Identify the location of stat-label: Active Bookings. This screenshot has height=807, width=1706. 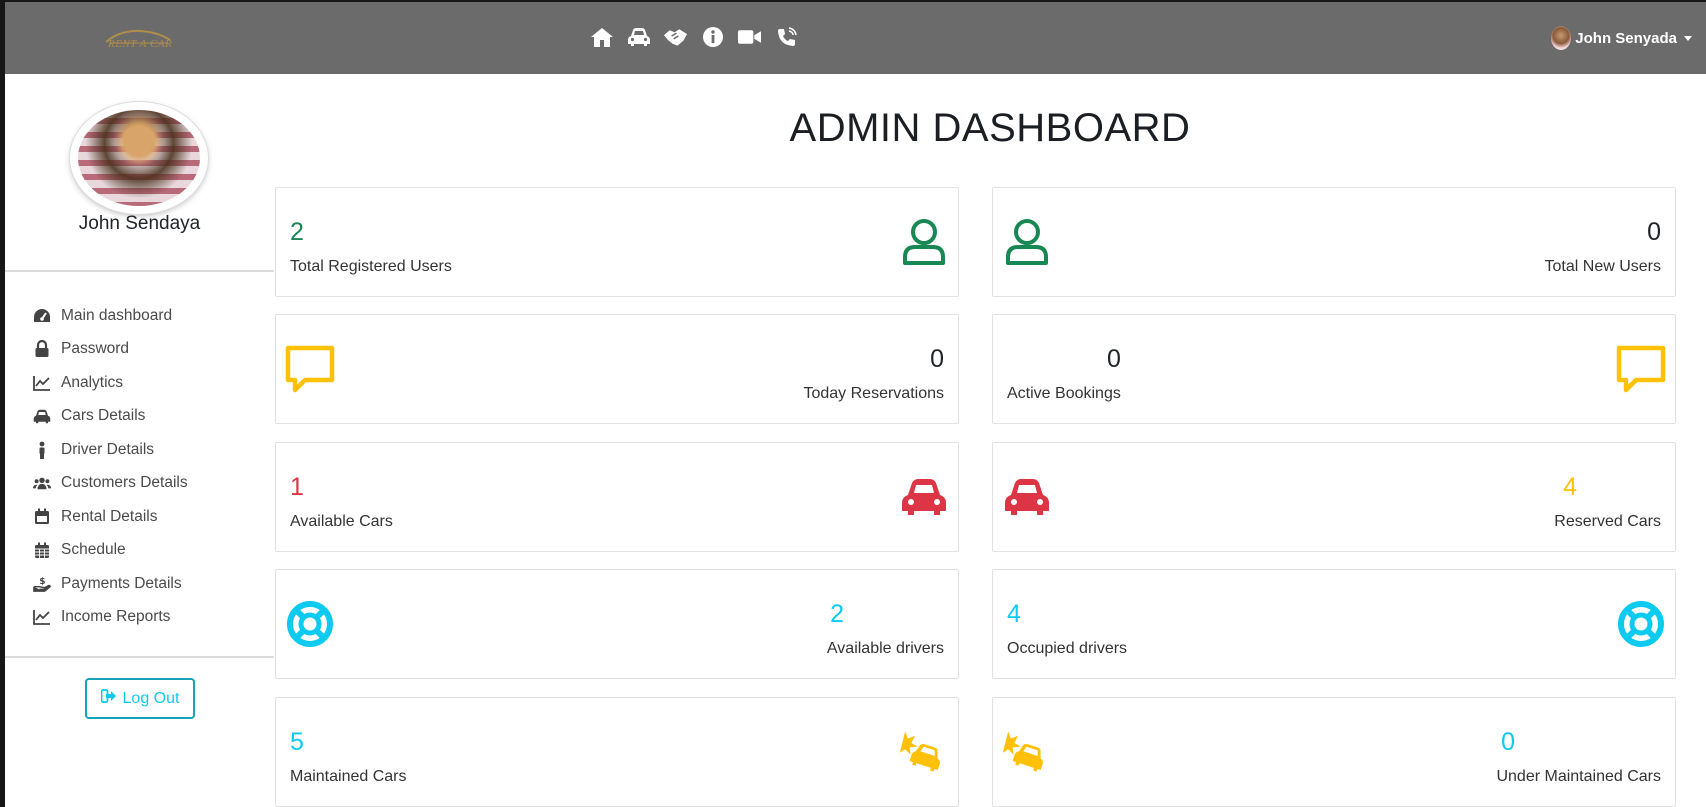
(1064, 393).